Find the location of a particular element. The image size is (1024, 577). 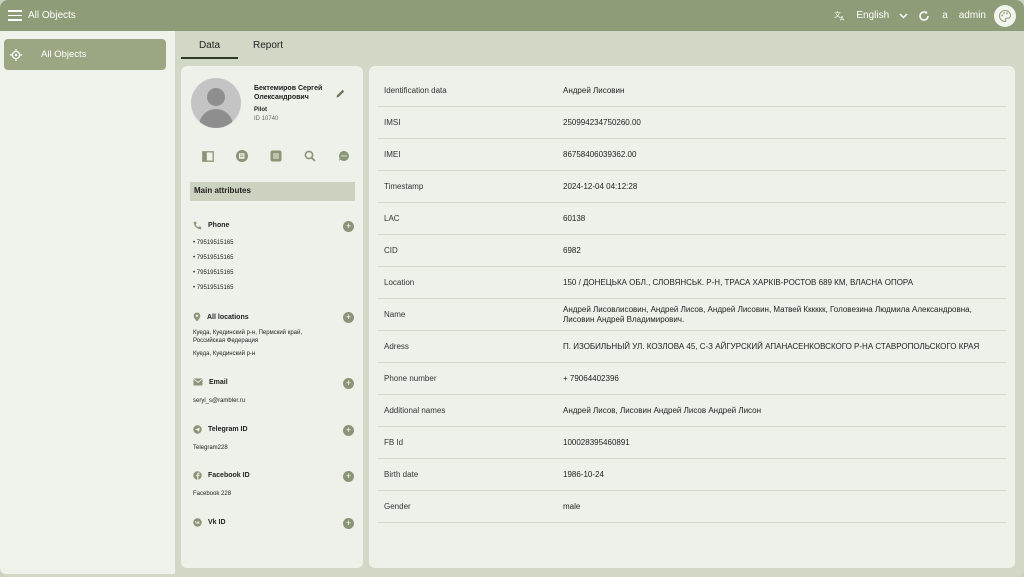

telegram-section-header: Telegram ID is located at coordinates (220, 429).